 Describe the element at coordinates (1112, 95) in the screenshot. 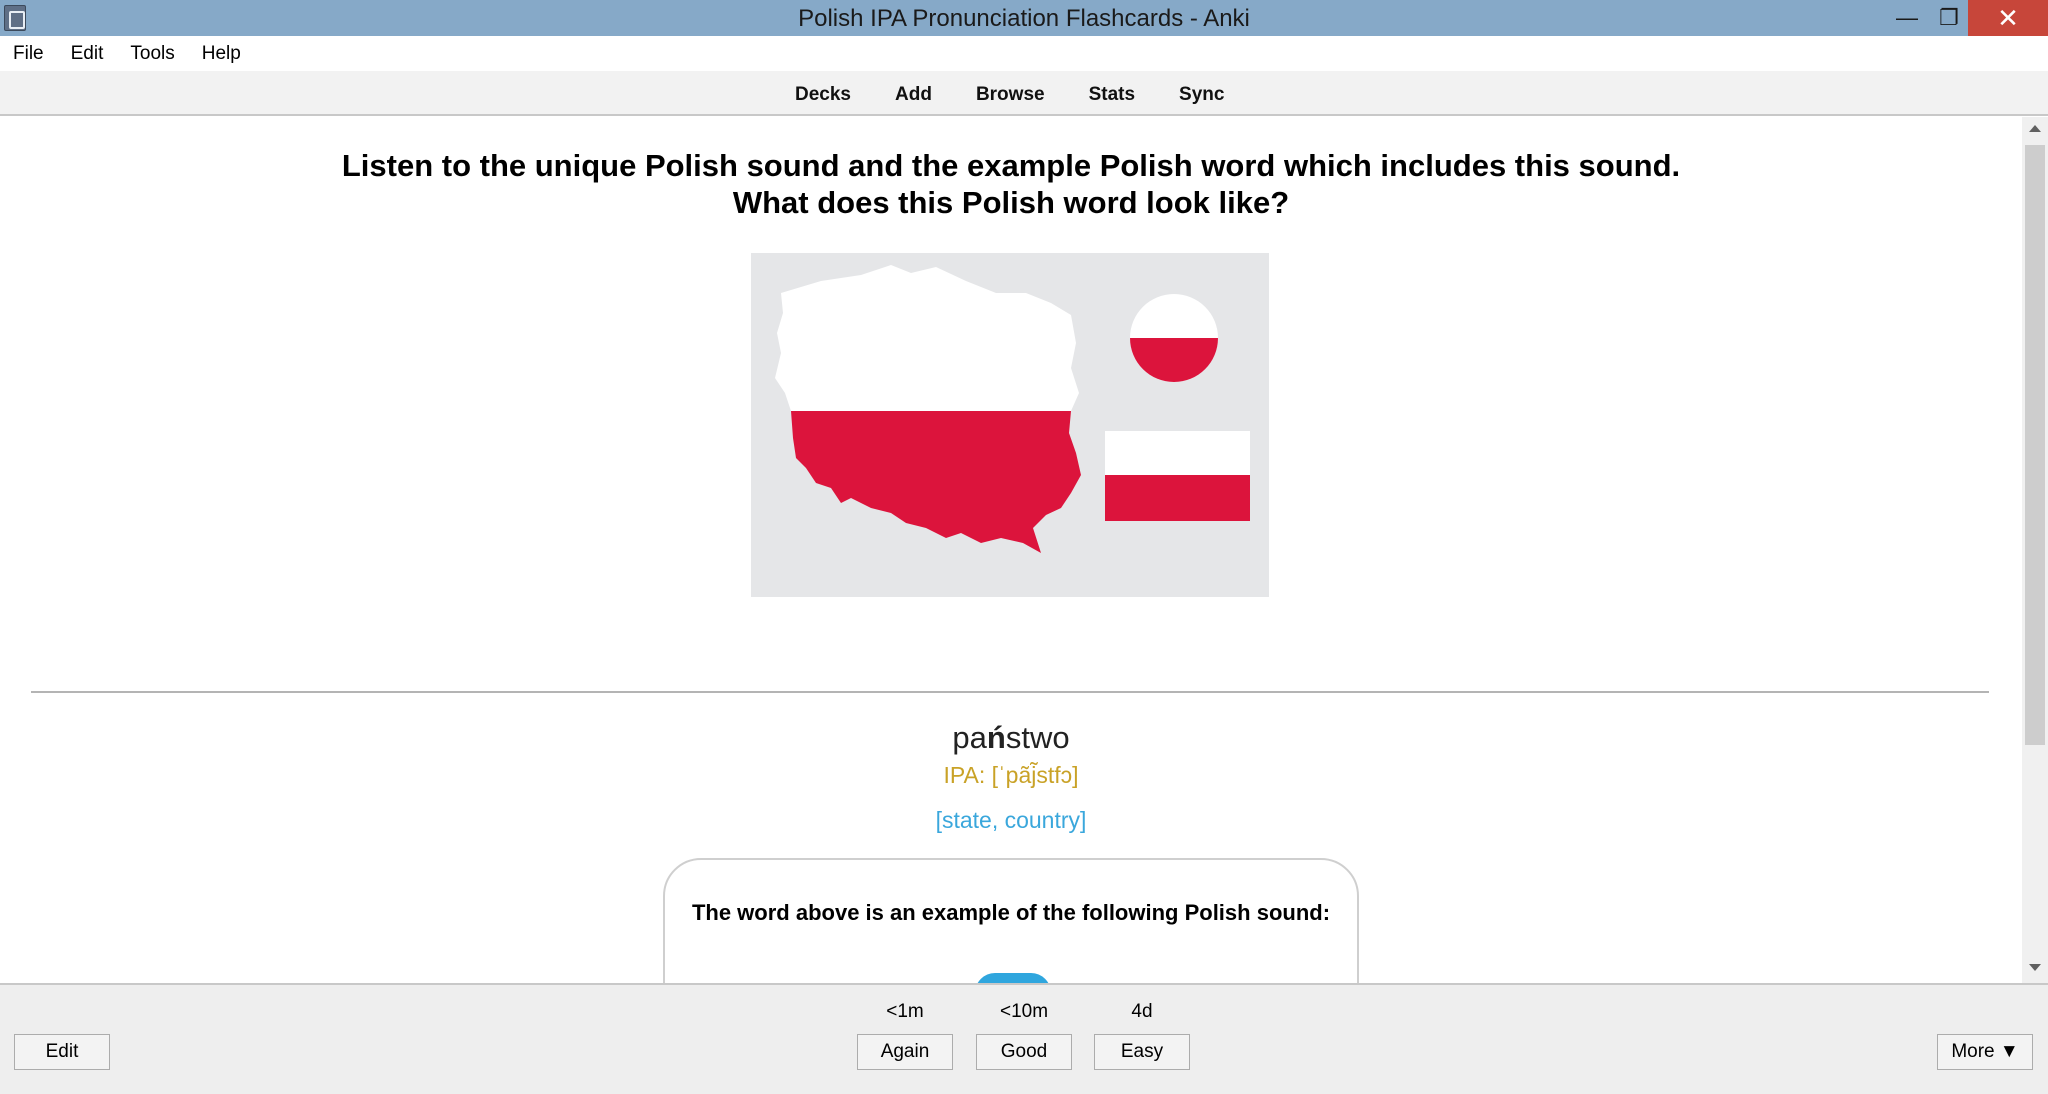

I see `toolbar-stats: Stats` at that location.